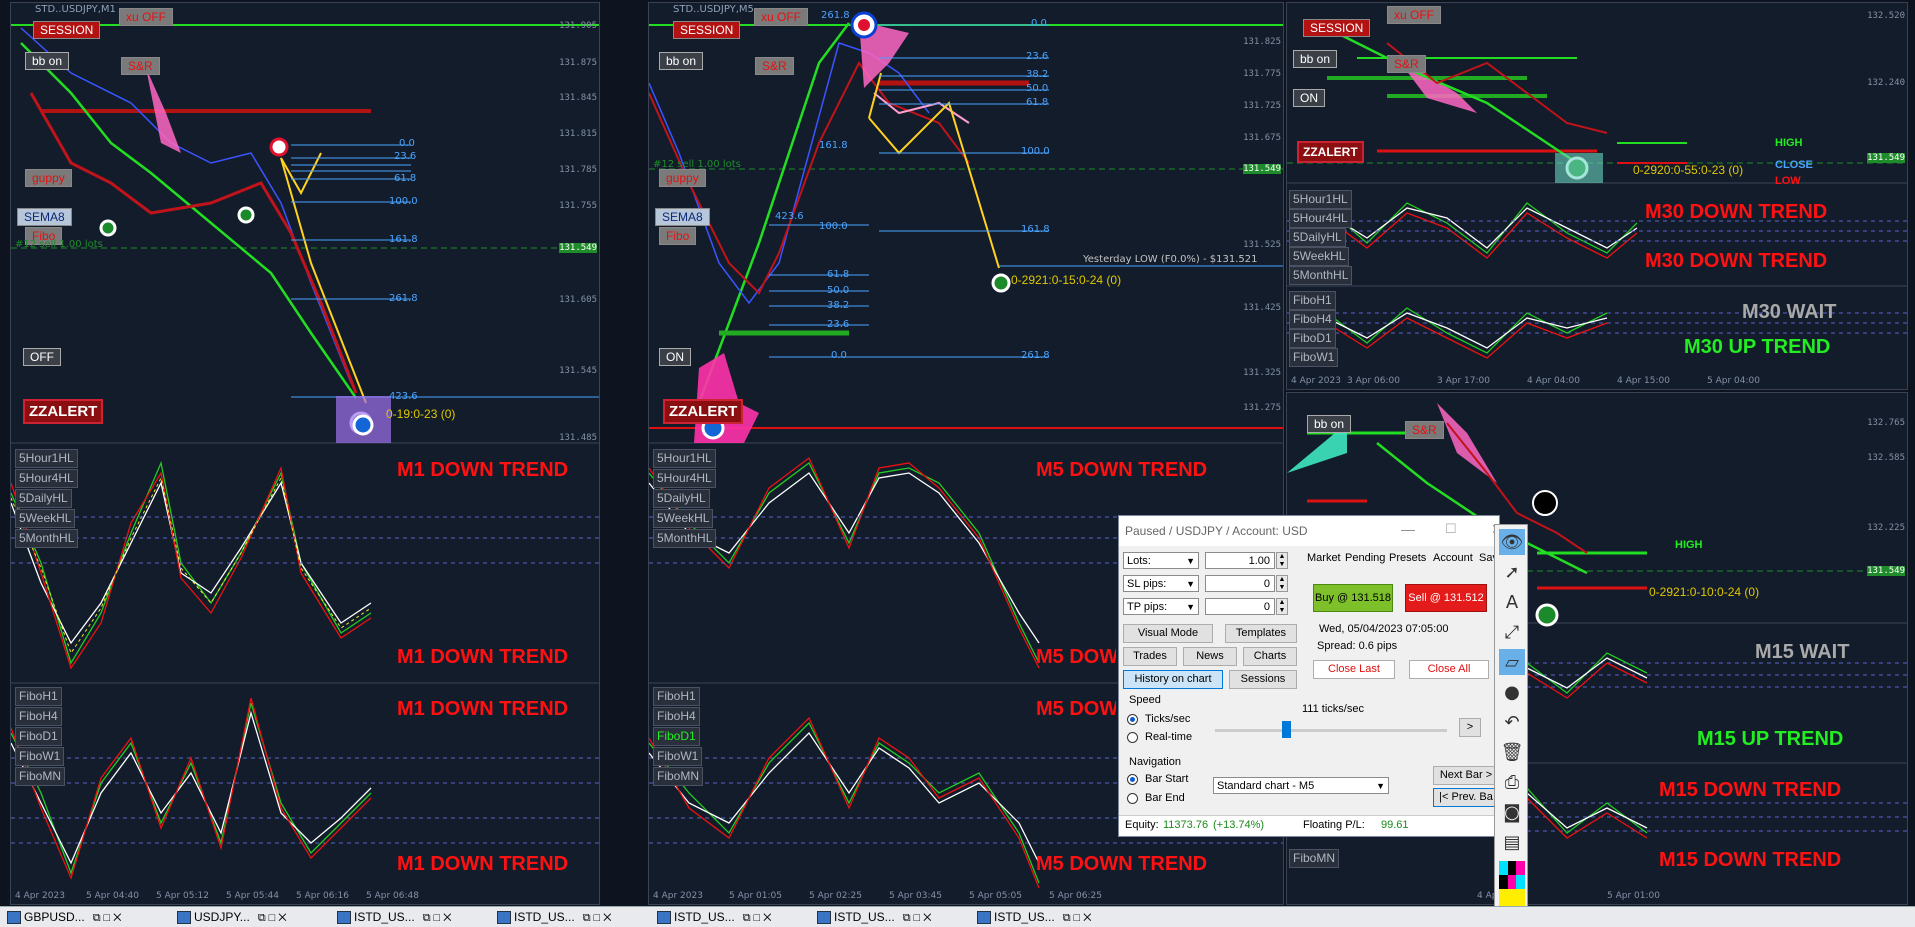 The image size is (1915, 927). What do you see at coordinates (1132, 737) in the screenshot?
I see `realtime-radio` at bounding box center [1132, 737].